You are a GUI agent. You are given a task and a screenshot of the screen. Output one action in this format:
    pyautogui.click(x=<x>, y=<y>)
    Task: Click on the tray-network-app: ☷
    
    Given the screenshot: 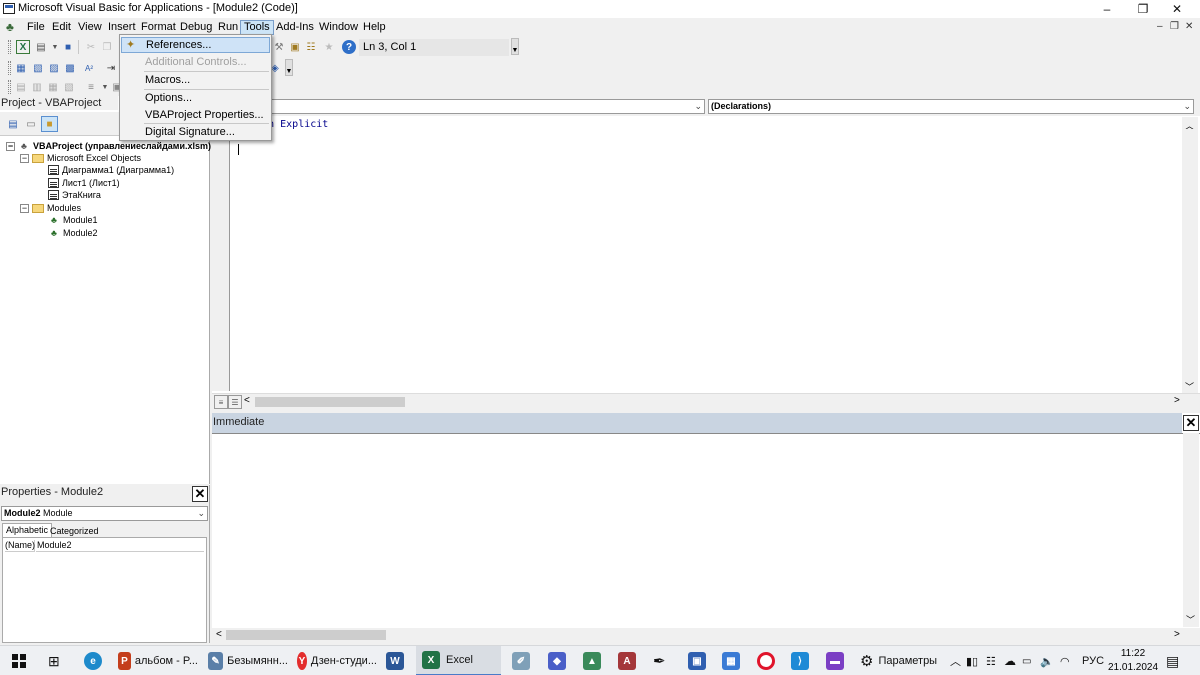 What is the action you would take?
    pyautogui.click(x=991, y=660)
    